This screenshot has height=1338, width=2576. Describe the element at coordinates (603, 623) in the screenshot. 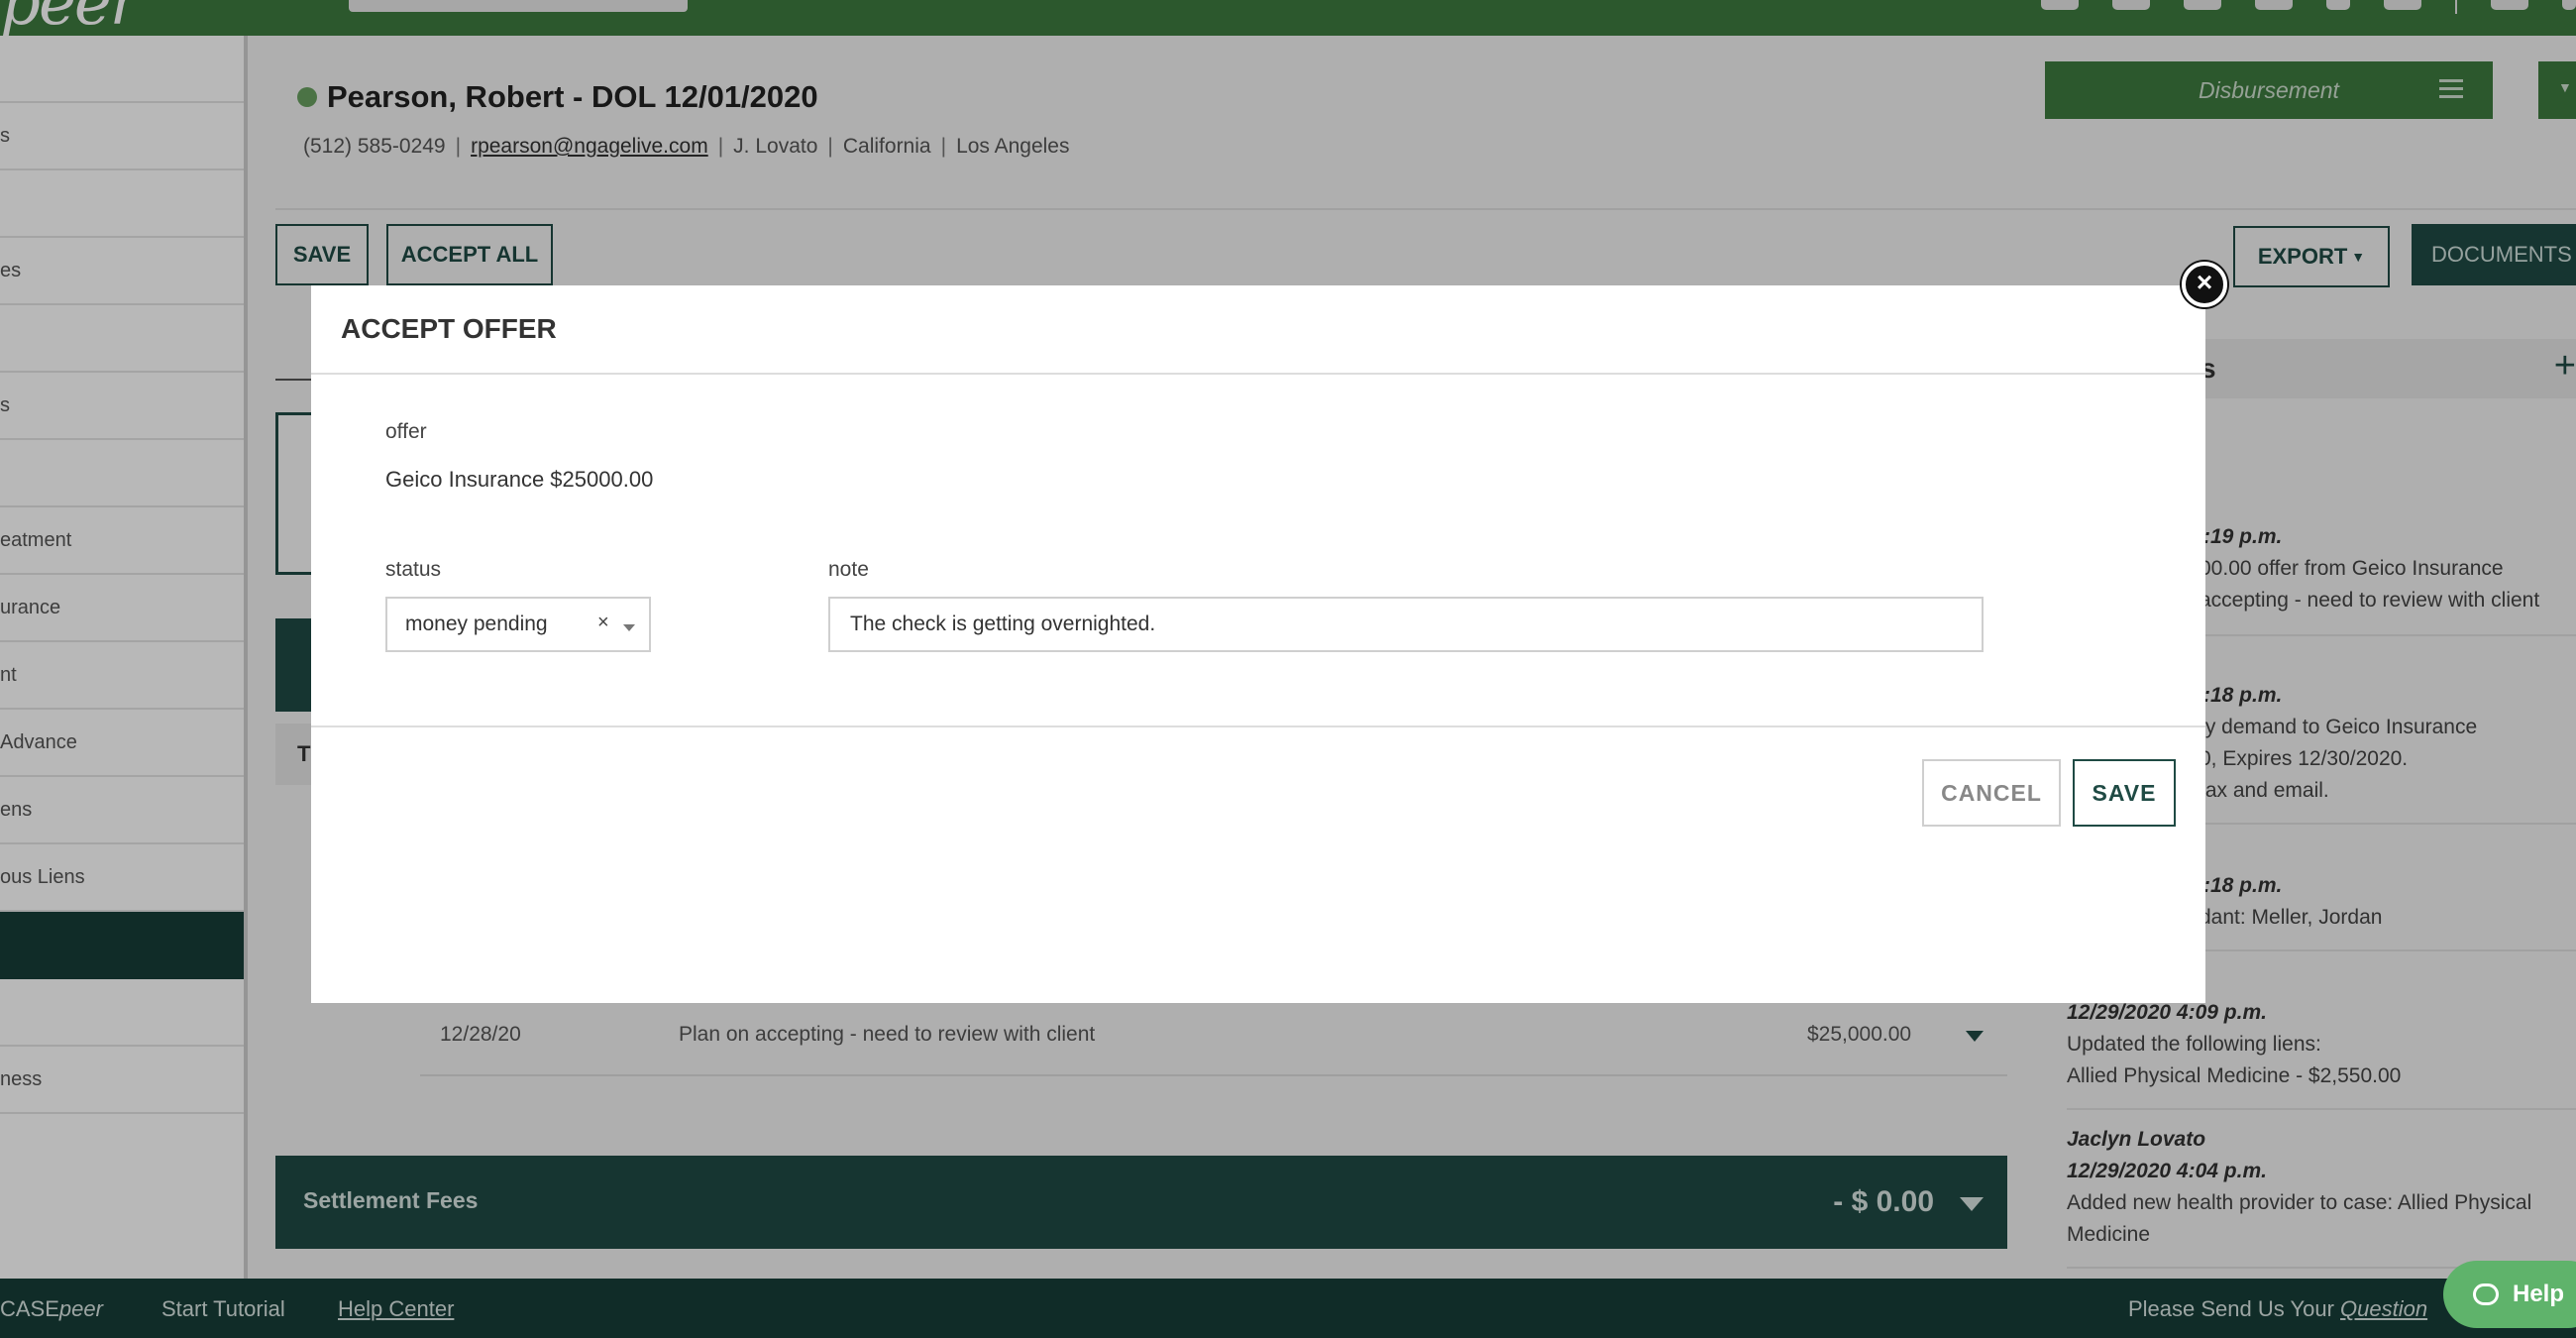

I see `clear-icon: ×` at that location.